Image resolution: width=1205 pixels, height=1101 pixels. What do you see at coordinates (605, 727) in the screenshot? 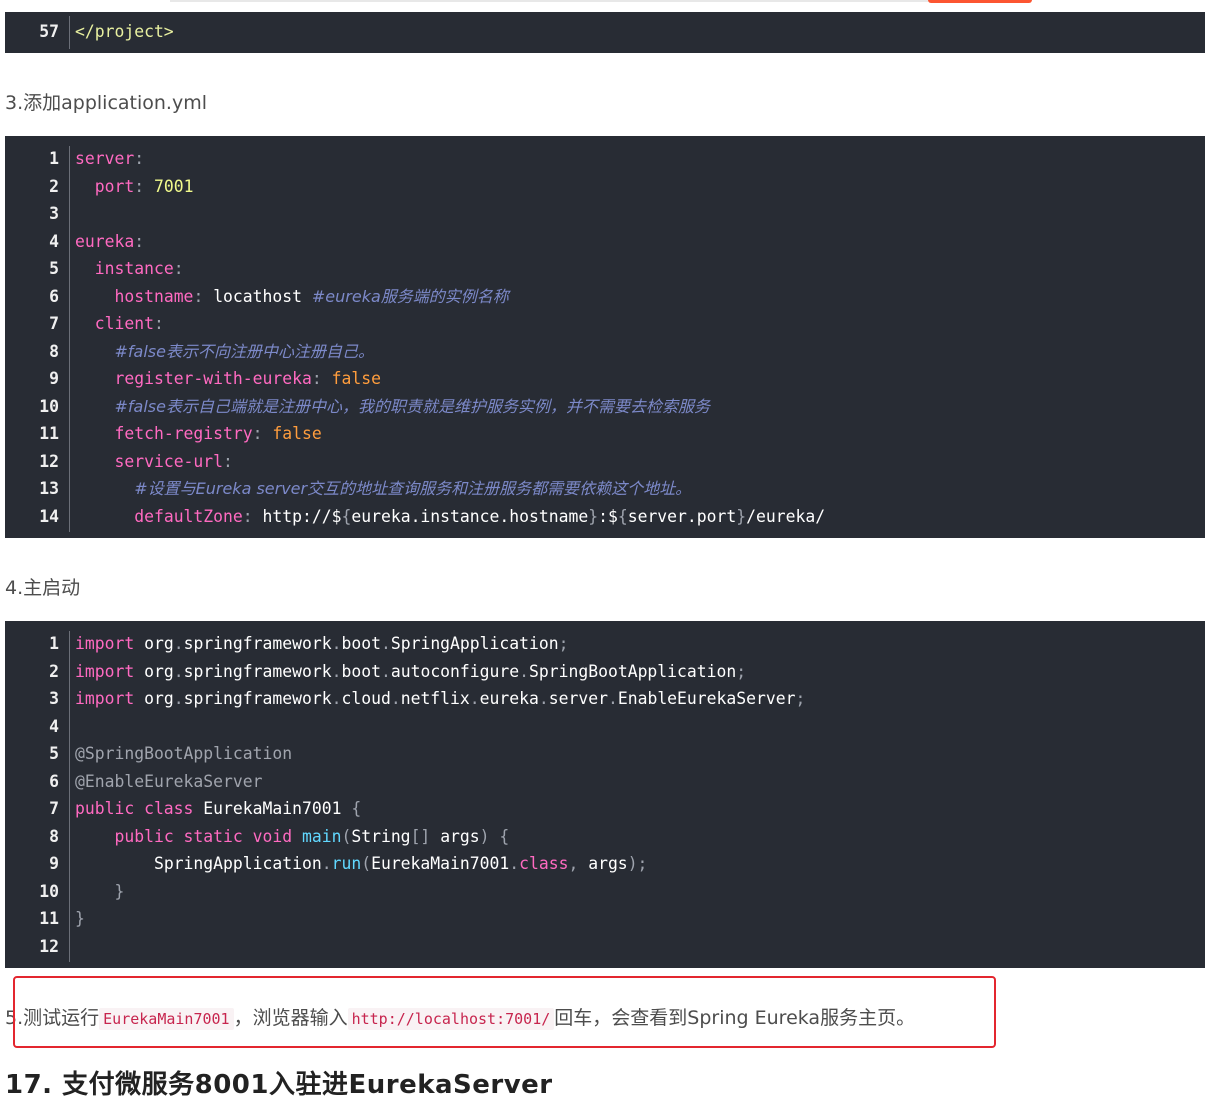
I see `code-line: 4` at bounding box center [605, 727].